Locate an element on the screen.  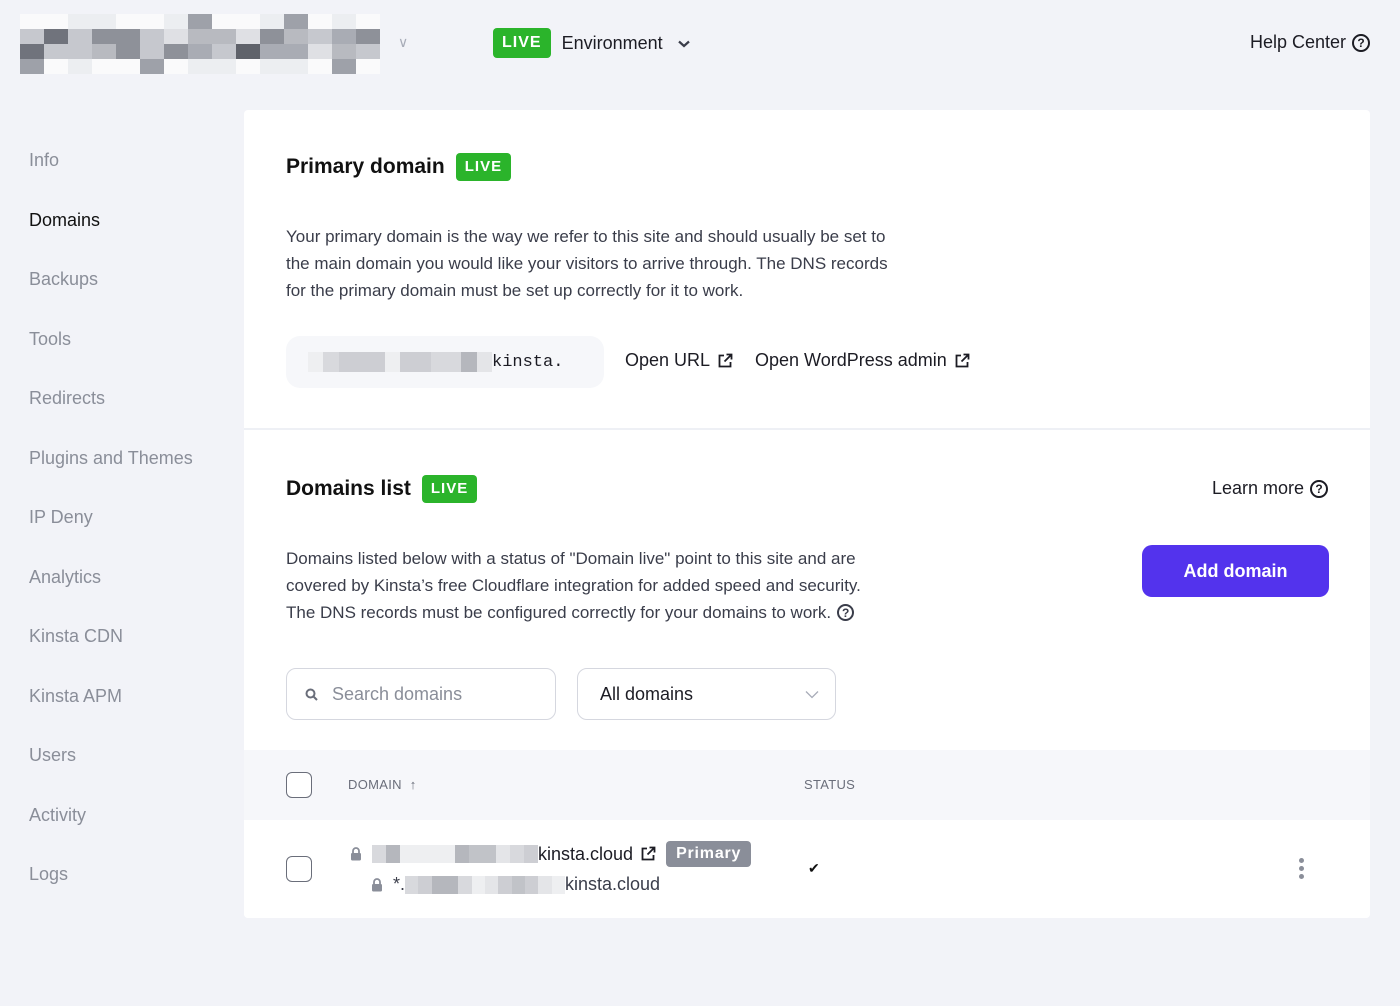
search-domains-field is located at coordinates (421, 694).